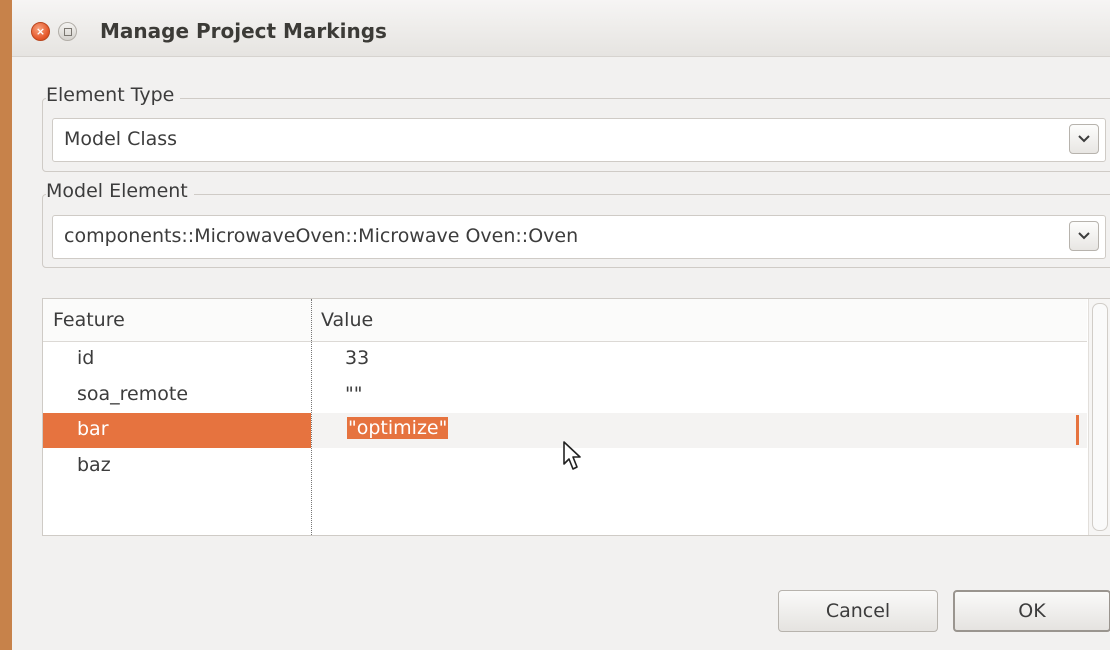 Image resolution: width=1110 pixels, height=650 pixels. What do you see at coordinates (113, 95) in the screenshot?
I see `element-type-label: Element Type` at bounding box center [113, 95].